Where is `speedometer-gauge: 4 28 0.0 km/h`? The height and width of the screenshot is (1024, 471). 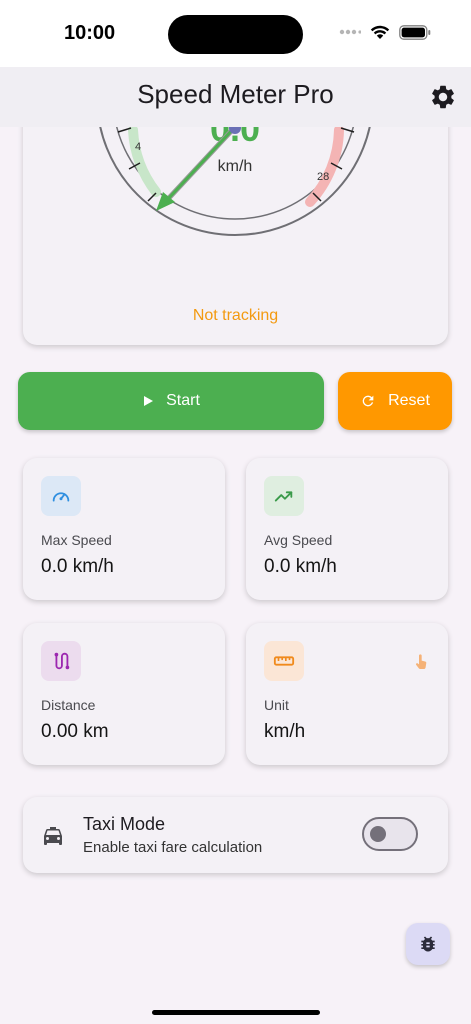
speedometer-gauge: 4 28 0.0 km/h is located at coordinates (235, 168).